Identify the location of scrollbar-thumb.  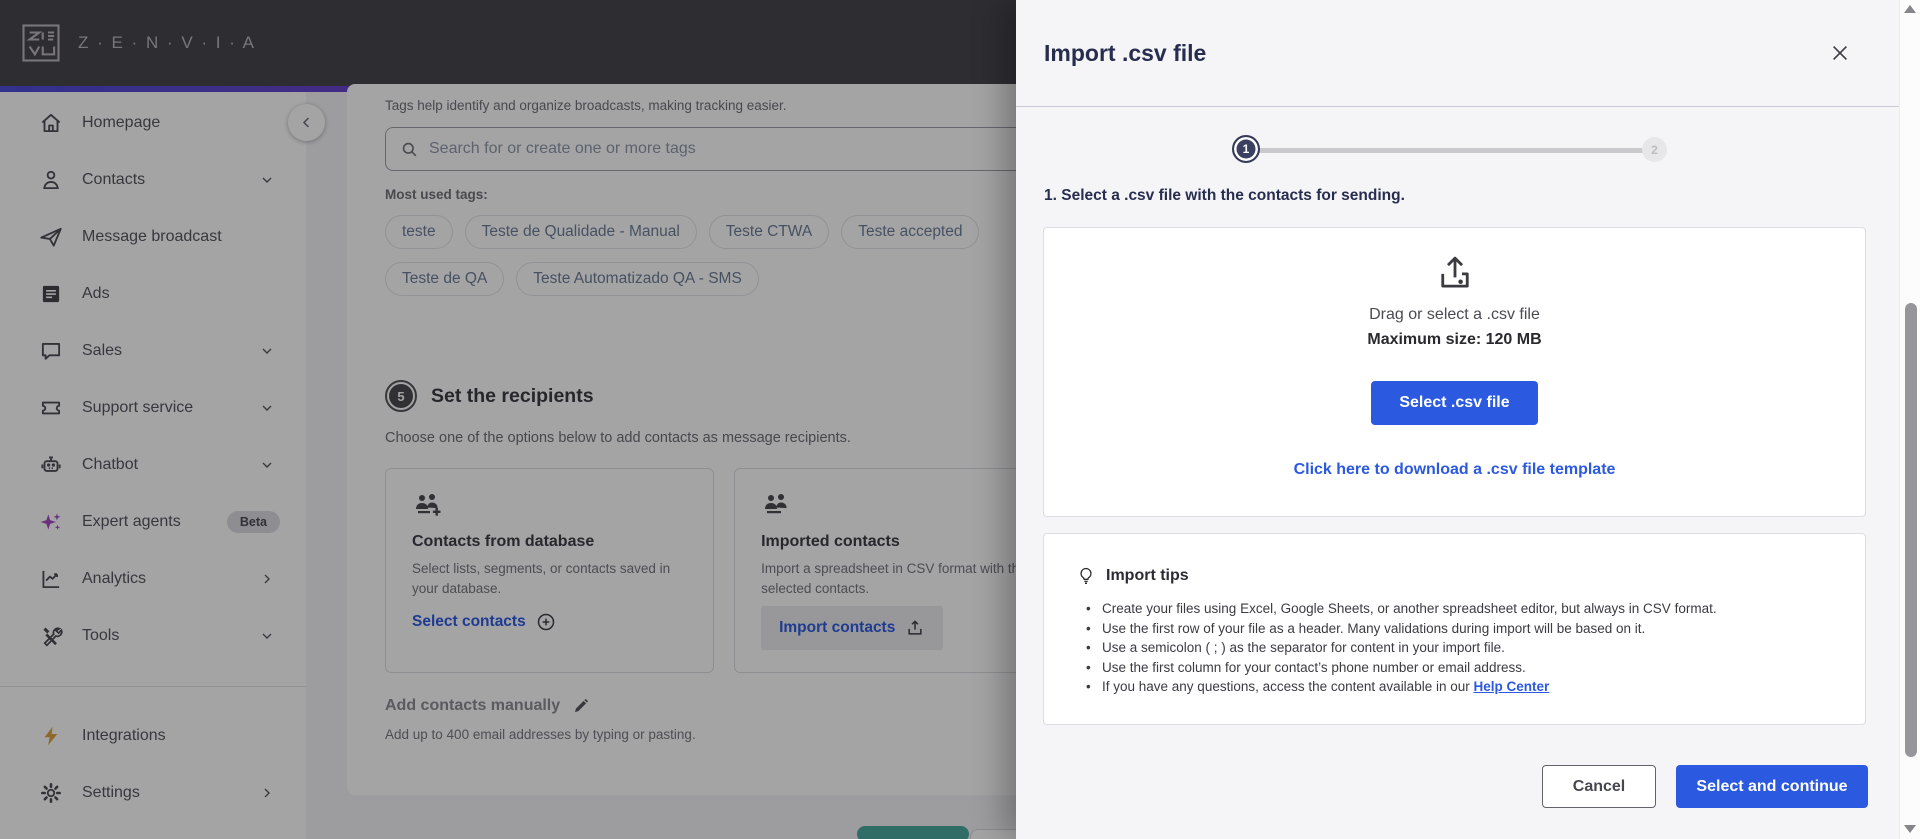
(1910, 530).